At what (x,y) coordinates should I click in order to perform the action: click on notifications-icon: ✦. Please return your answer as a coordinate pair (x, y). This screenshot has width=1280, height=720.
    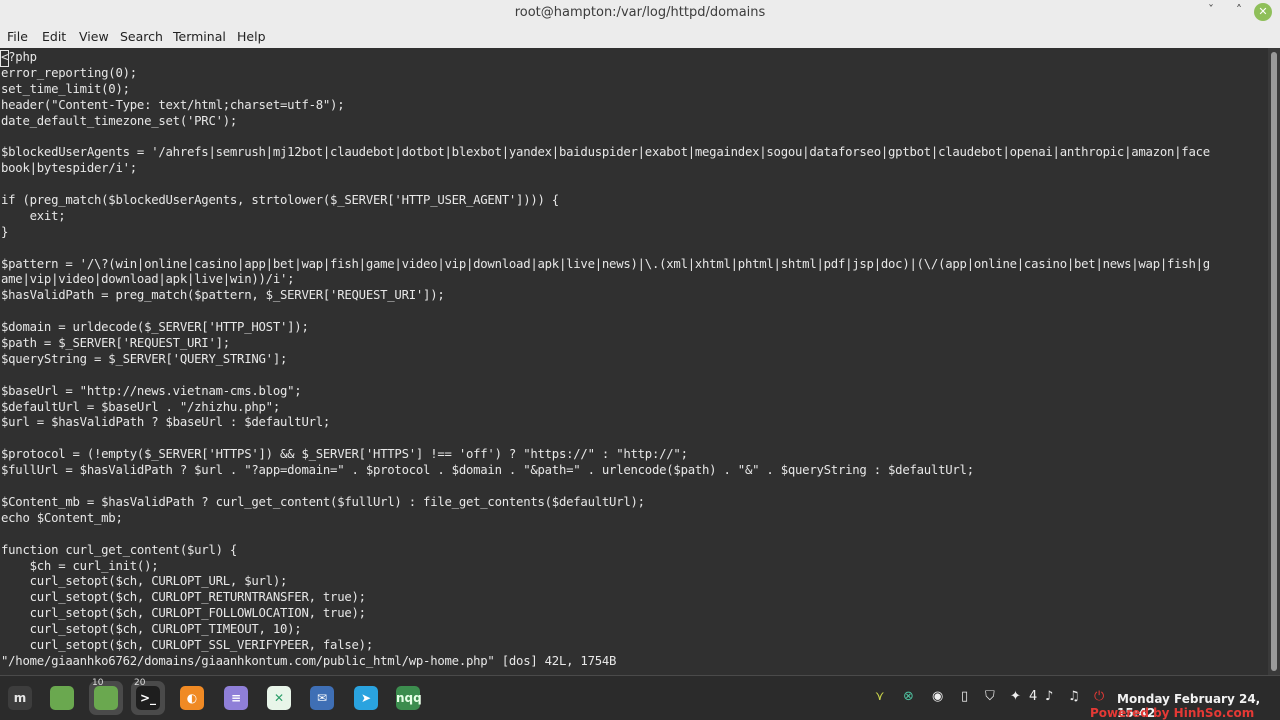
    Looking at the image, I should click on (1015, 697).